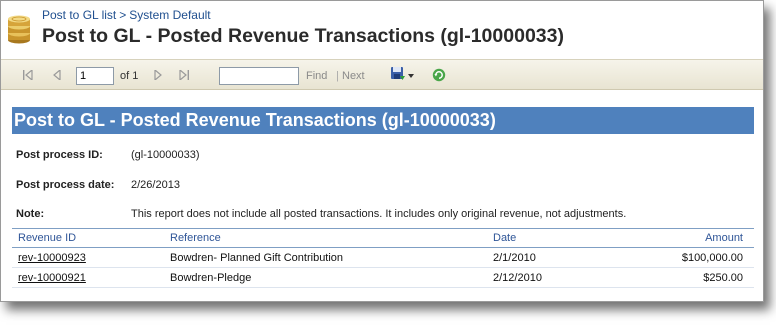  What do you see at coordinates (517, 278) in the screenshot?
I see `date-cell: 2/12/2010` at bounding box center [517, 278].